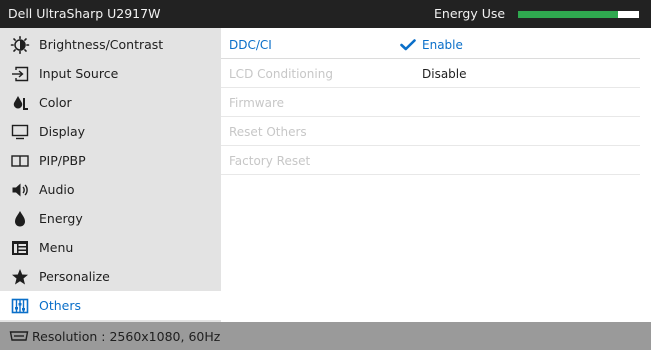 The image size is (651, 350). What do you see at coordinates (60, 305) in the screenshot?
I see `sidebar-item-label: Others` at bounding box center [60, 305].